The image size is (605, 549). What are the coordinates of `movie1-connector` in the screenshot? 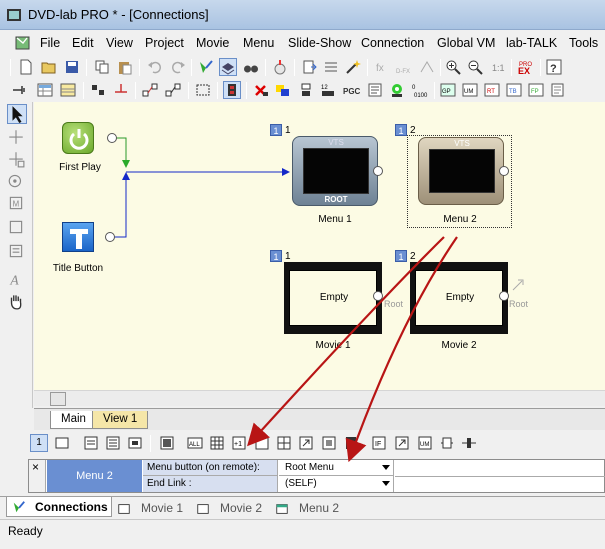 It's located at (378, 296).